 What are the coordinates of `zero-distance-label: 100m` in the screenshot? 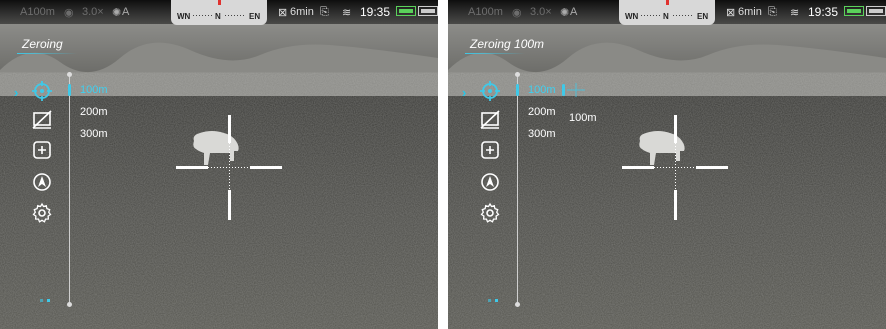 It's located at (583, 118).